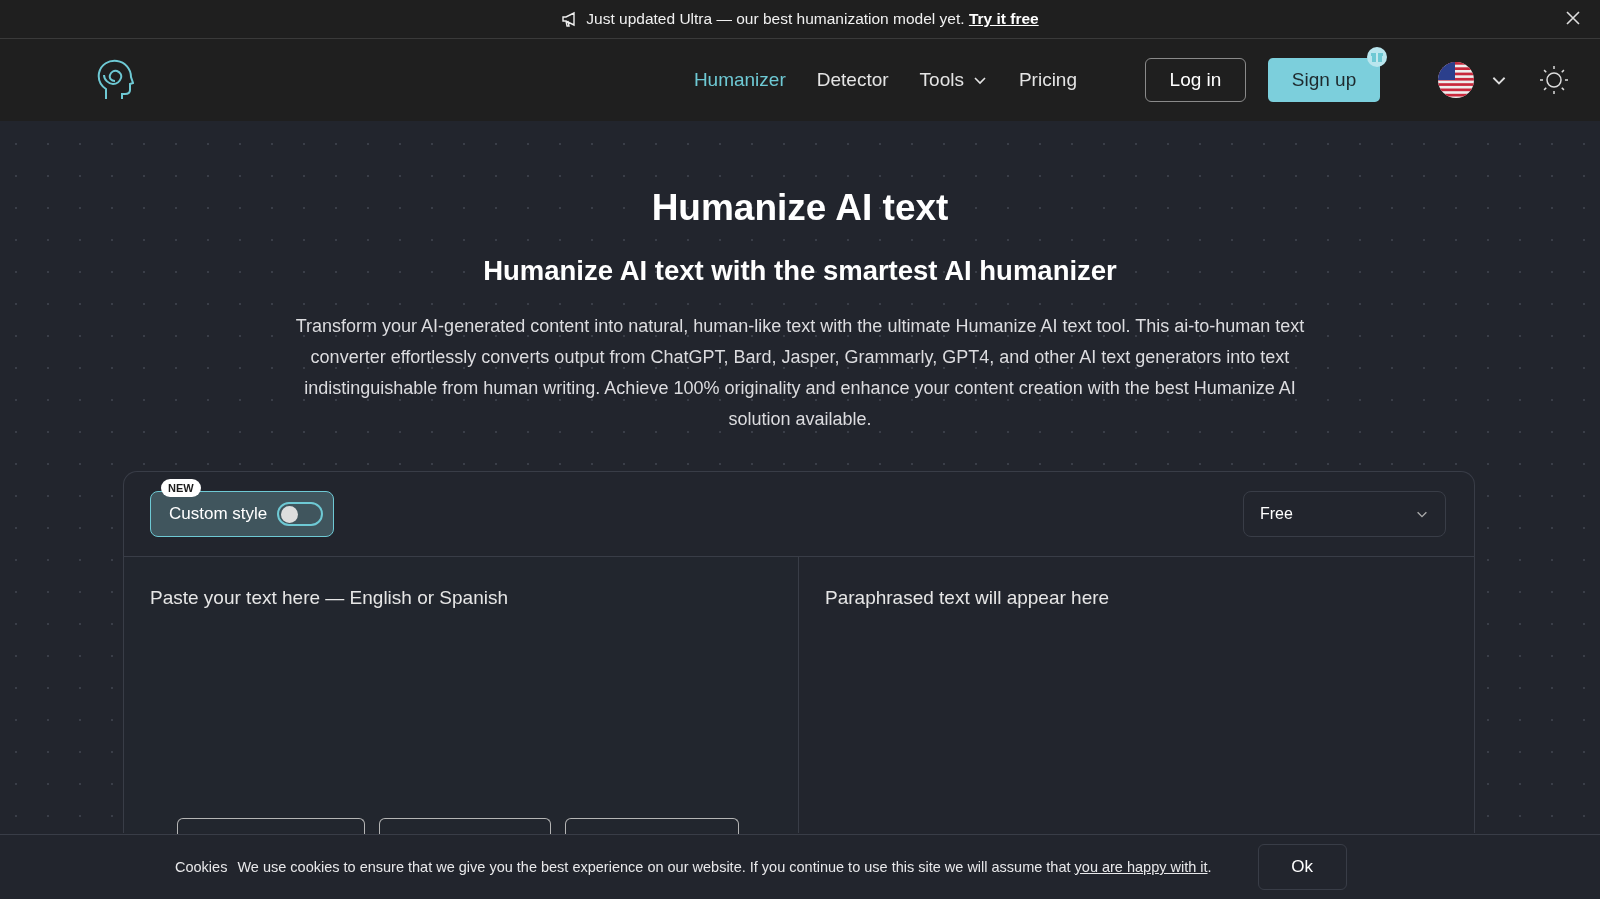 This screenshot has height=899, width=1600. Describe the element at coordinates (1047, 80) in the screenshot. I see `nav-link: Pricing` at that location.